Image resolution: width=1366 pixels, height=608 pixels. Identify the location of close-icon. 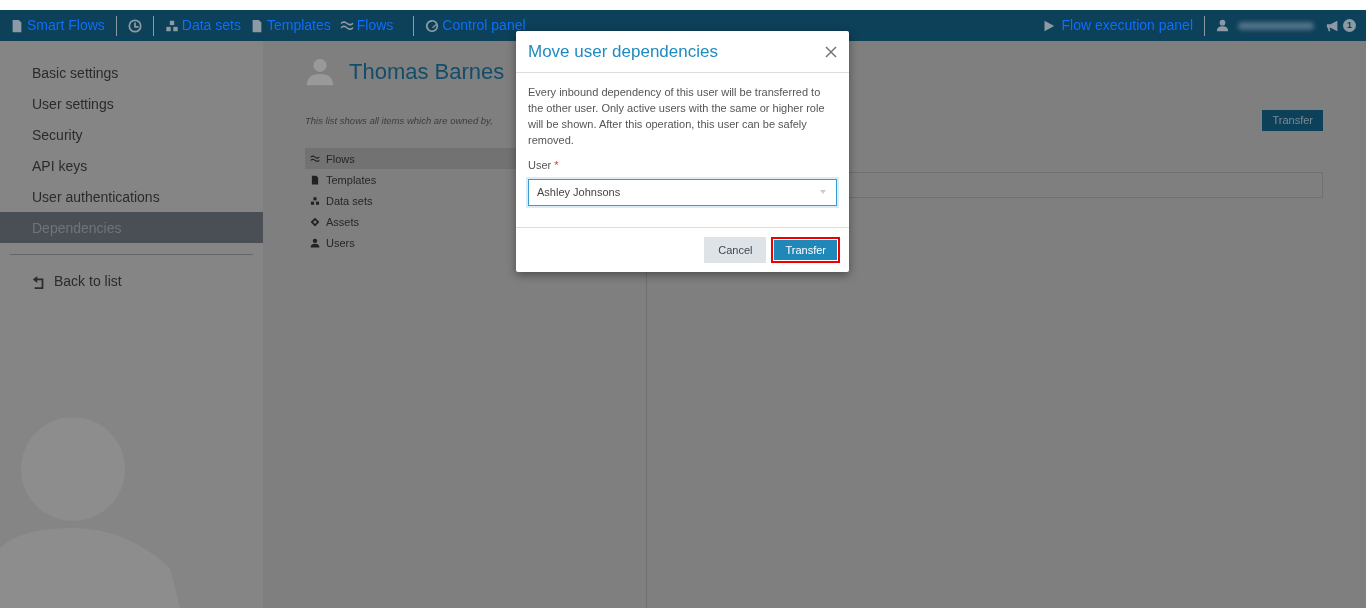
(831, 52).